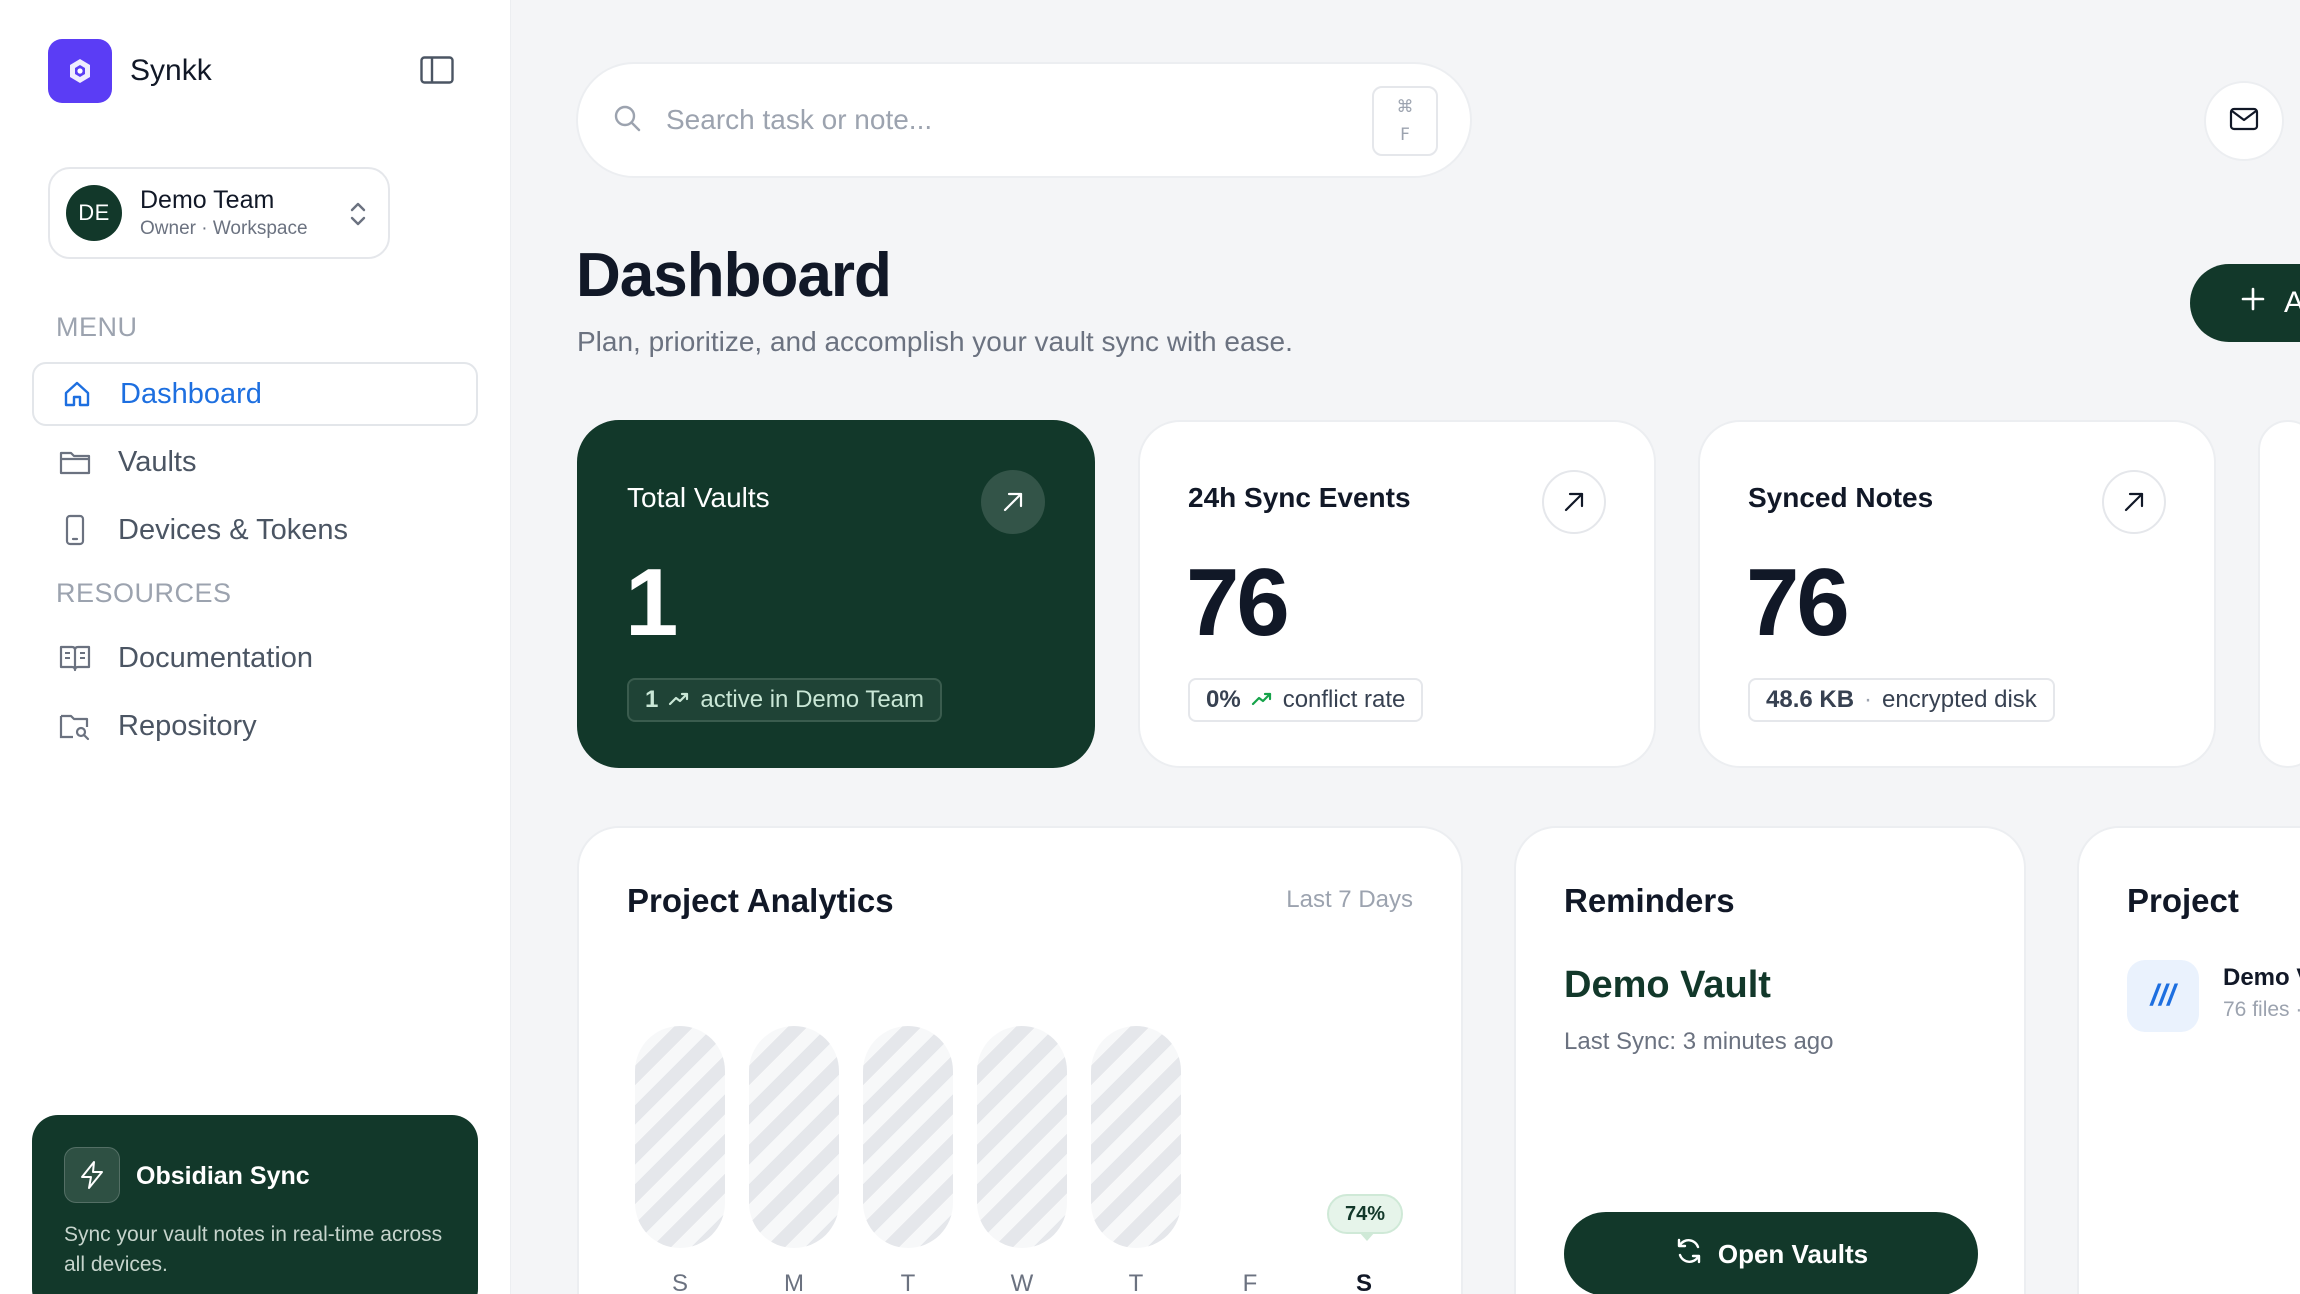 The image size is (2300, 1294). Describe the element at coordinates (760, 900) in the screenshot. I see `panel-title: Project Analytics` at that location.